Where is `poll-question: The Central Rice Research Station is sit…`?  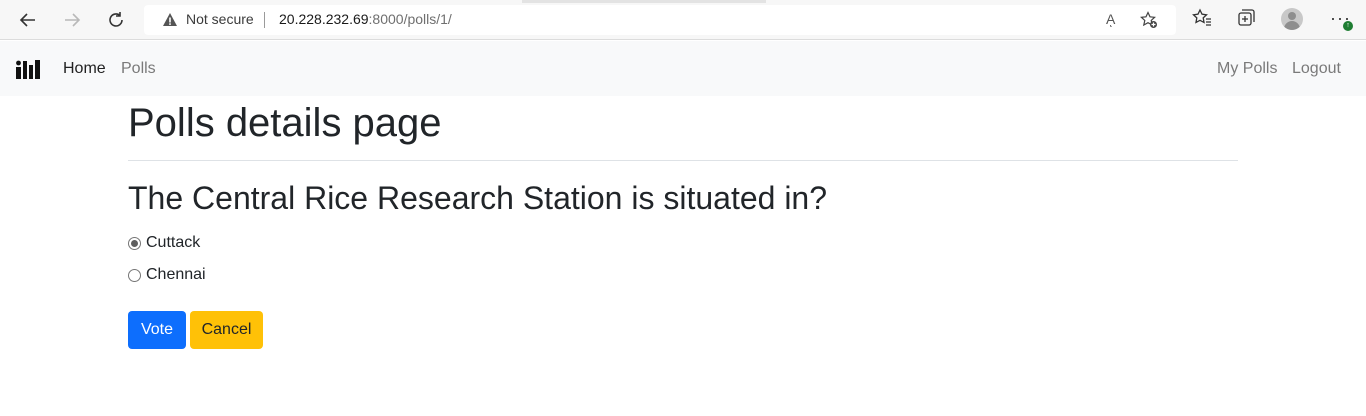 poll-question: The Central Rice Research Station is sit… is located at coordinates (478, 198).